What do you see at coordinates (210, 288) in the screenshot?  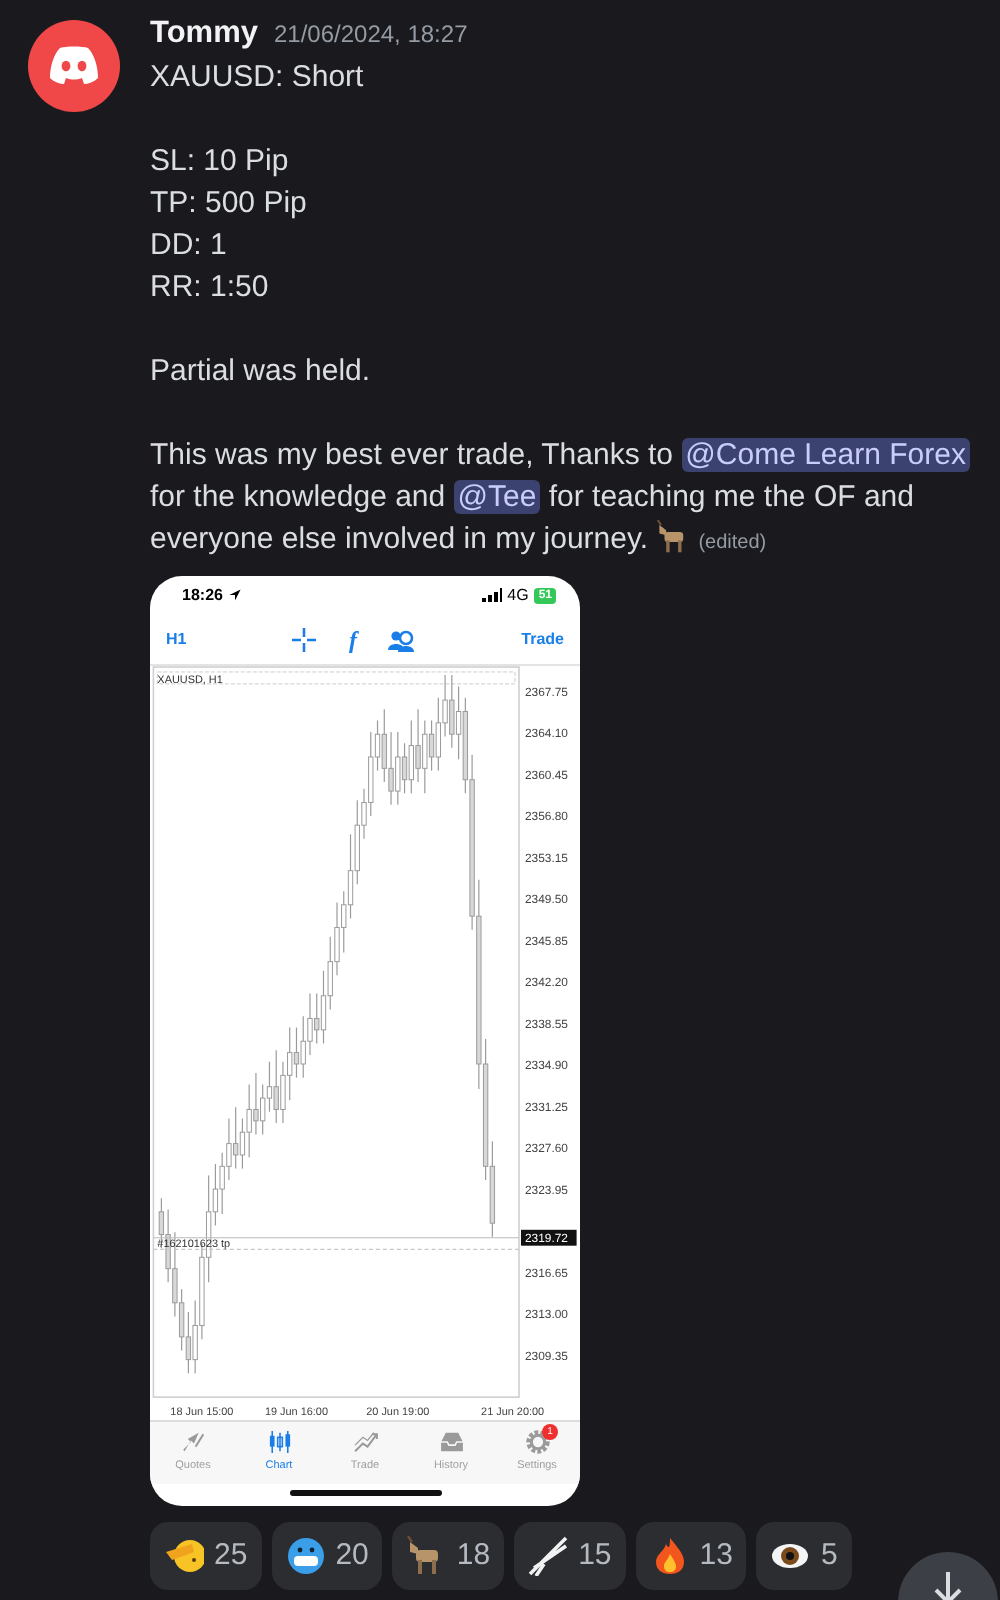 I see `message-line: RR: 1:50` at bounding box center [210, 288].